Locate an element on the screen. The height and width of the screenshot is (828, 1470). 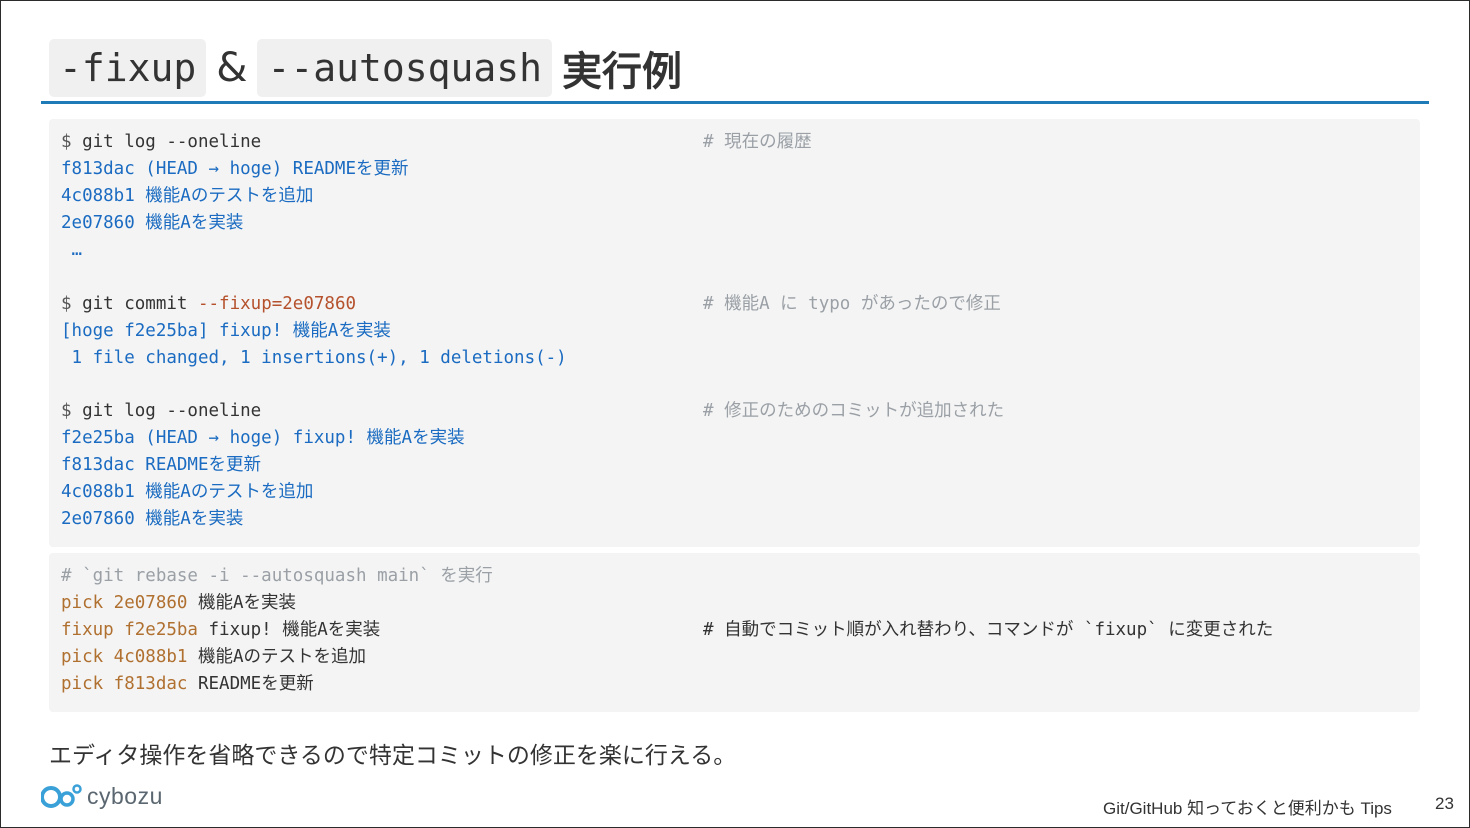
code-comment: # 機能A に typo があったので修正 is located at coordinates (852, 304).